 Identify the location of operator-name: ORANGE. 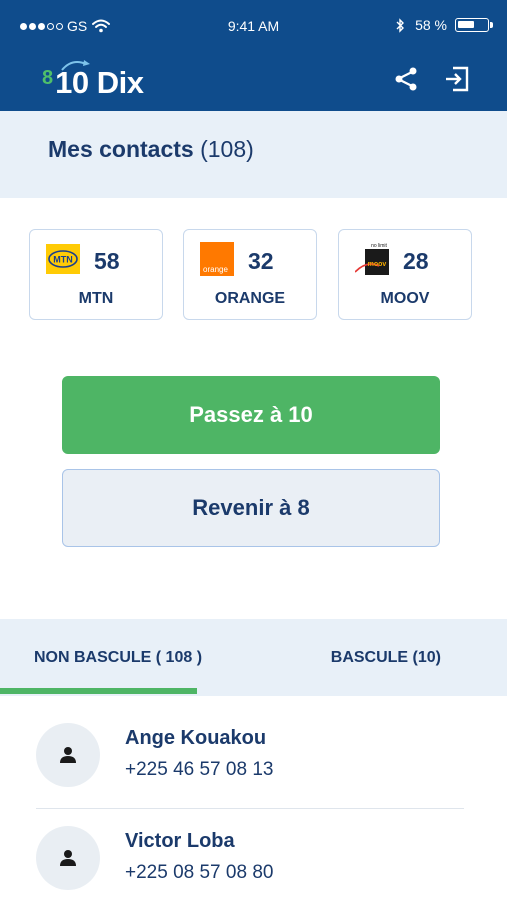
(250, 298).